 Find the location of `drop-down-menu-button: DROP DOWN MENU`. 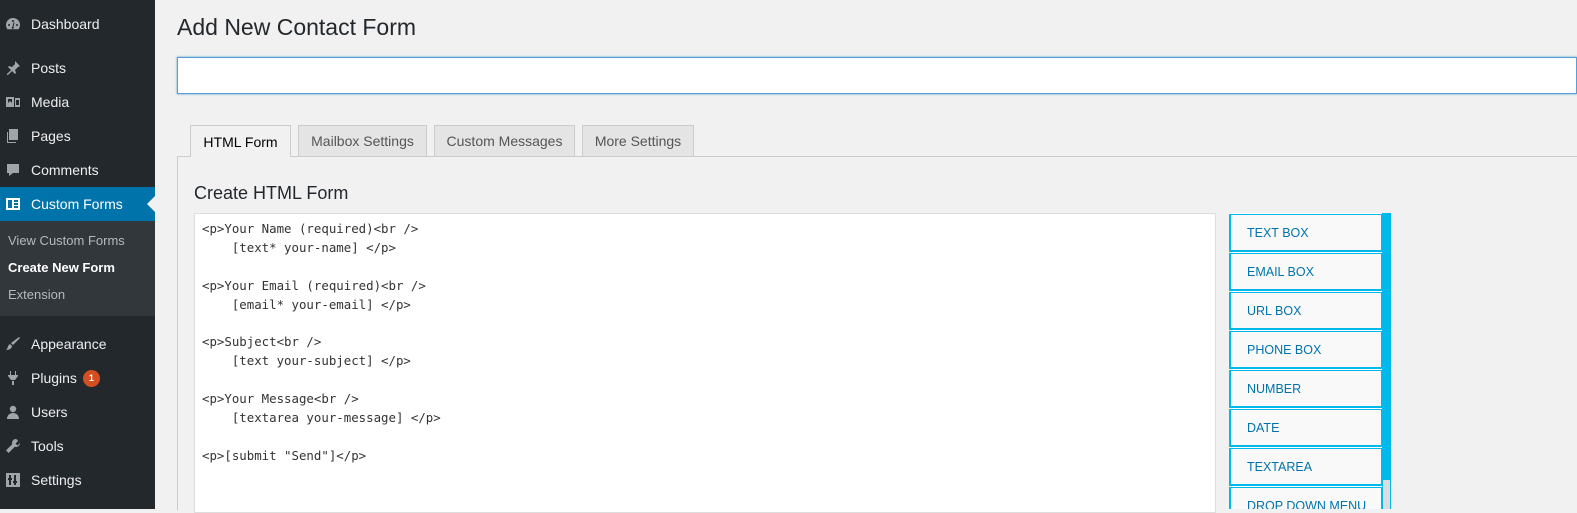

drop-down-menu-button: DROP DOWN MENU is located at coordinates (1306, 498).